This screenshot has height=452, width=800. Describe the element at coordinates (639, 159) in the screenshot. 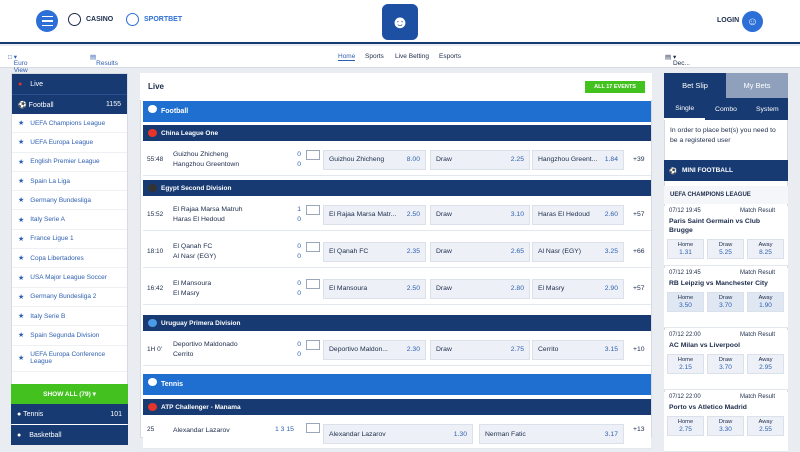

I see `more-markets-link: +39` at that location.